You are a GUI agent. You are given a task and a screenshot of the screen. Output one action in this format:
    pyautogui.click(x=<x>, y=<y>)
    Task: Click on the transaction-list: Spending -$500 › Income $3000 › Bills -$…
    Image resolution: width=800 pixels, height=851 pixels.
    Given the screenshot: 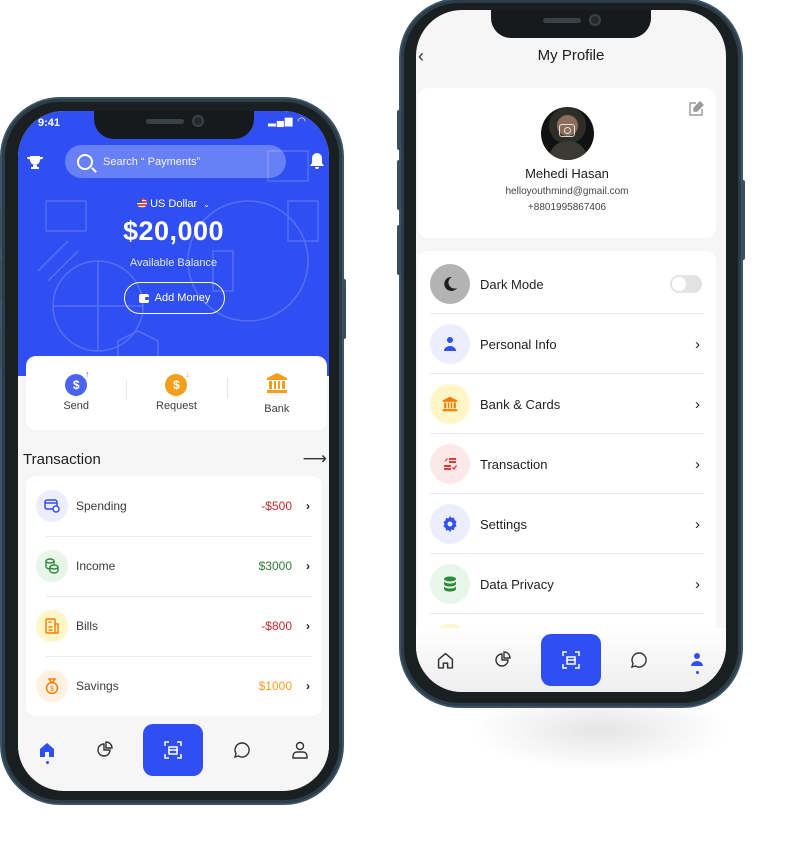 What is the action you would take?
    pyautogui.click(x=174, y=596)
    